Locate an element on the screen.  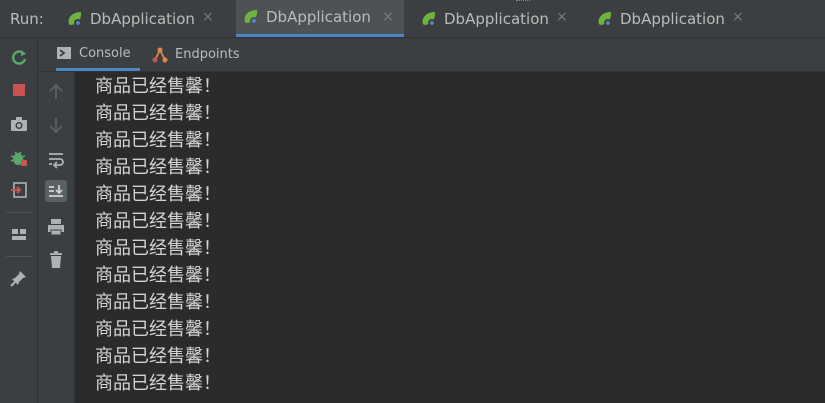
run-tab-2: DbApplication × is located at coordinates (320, 18).